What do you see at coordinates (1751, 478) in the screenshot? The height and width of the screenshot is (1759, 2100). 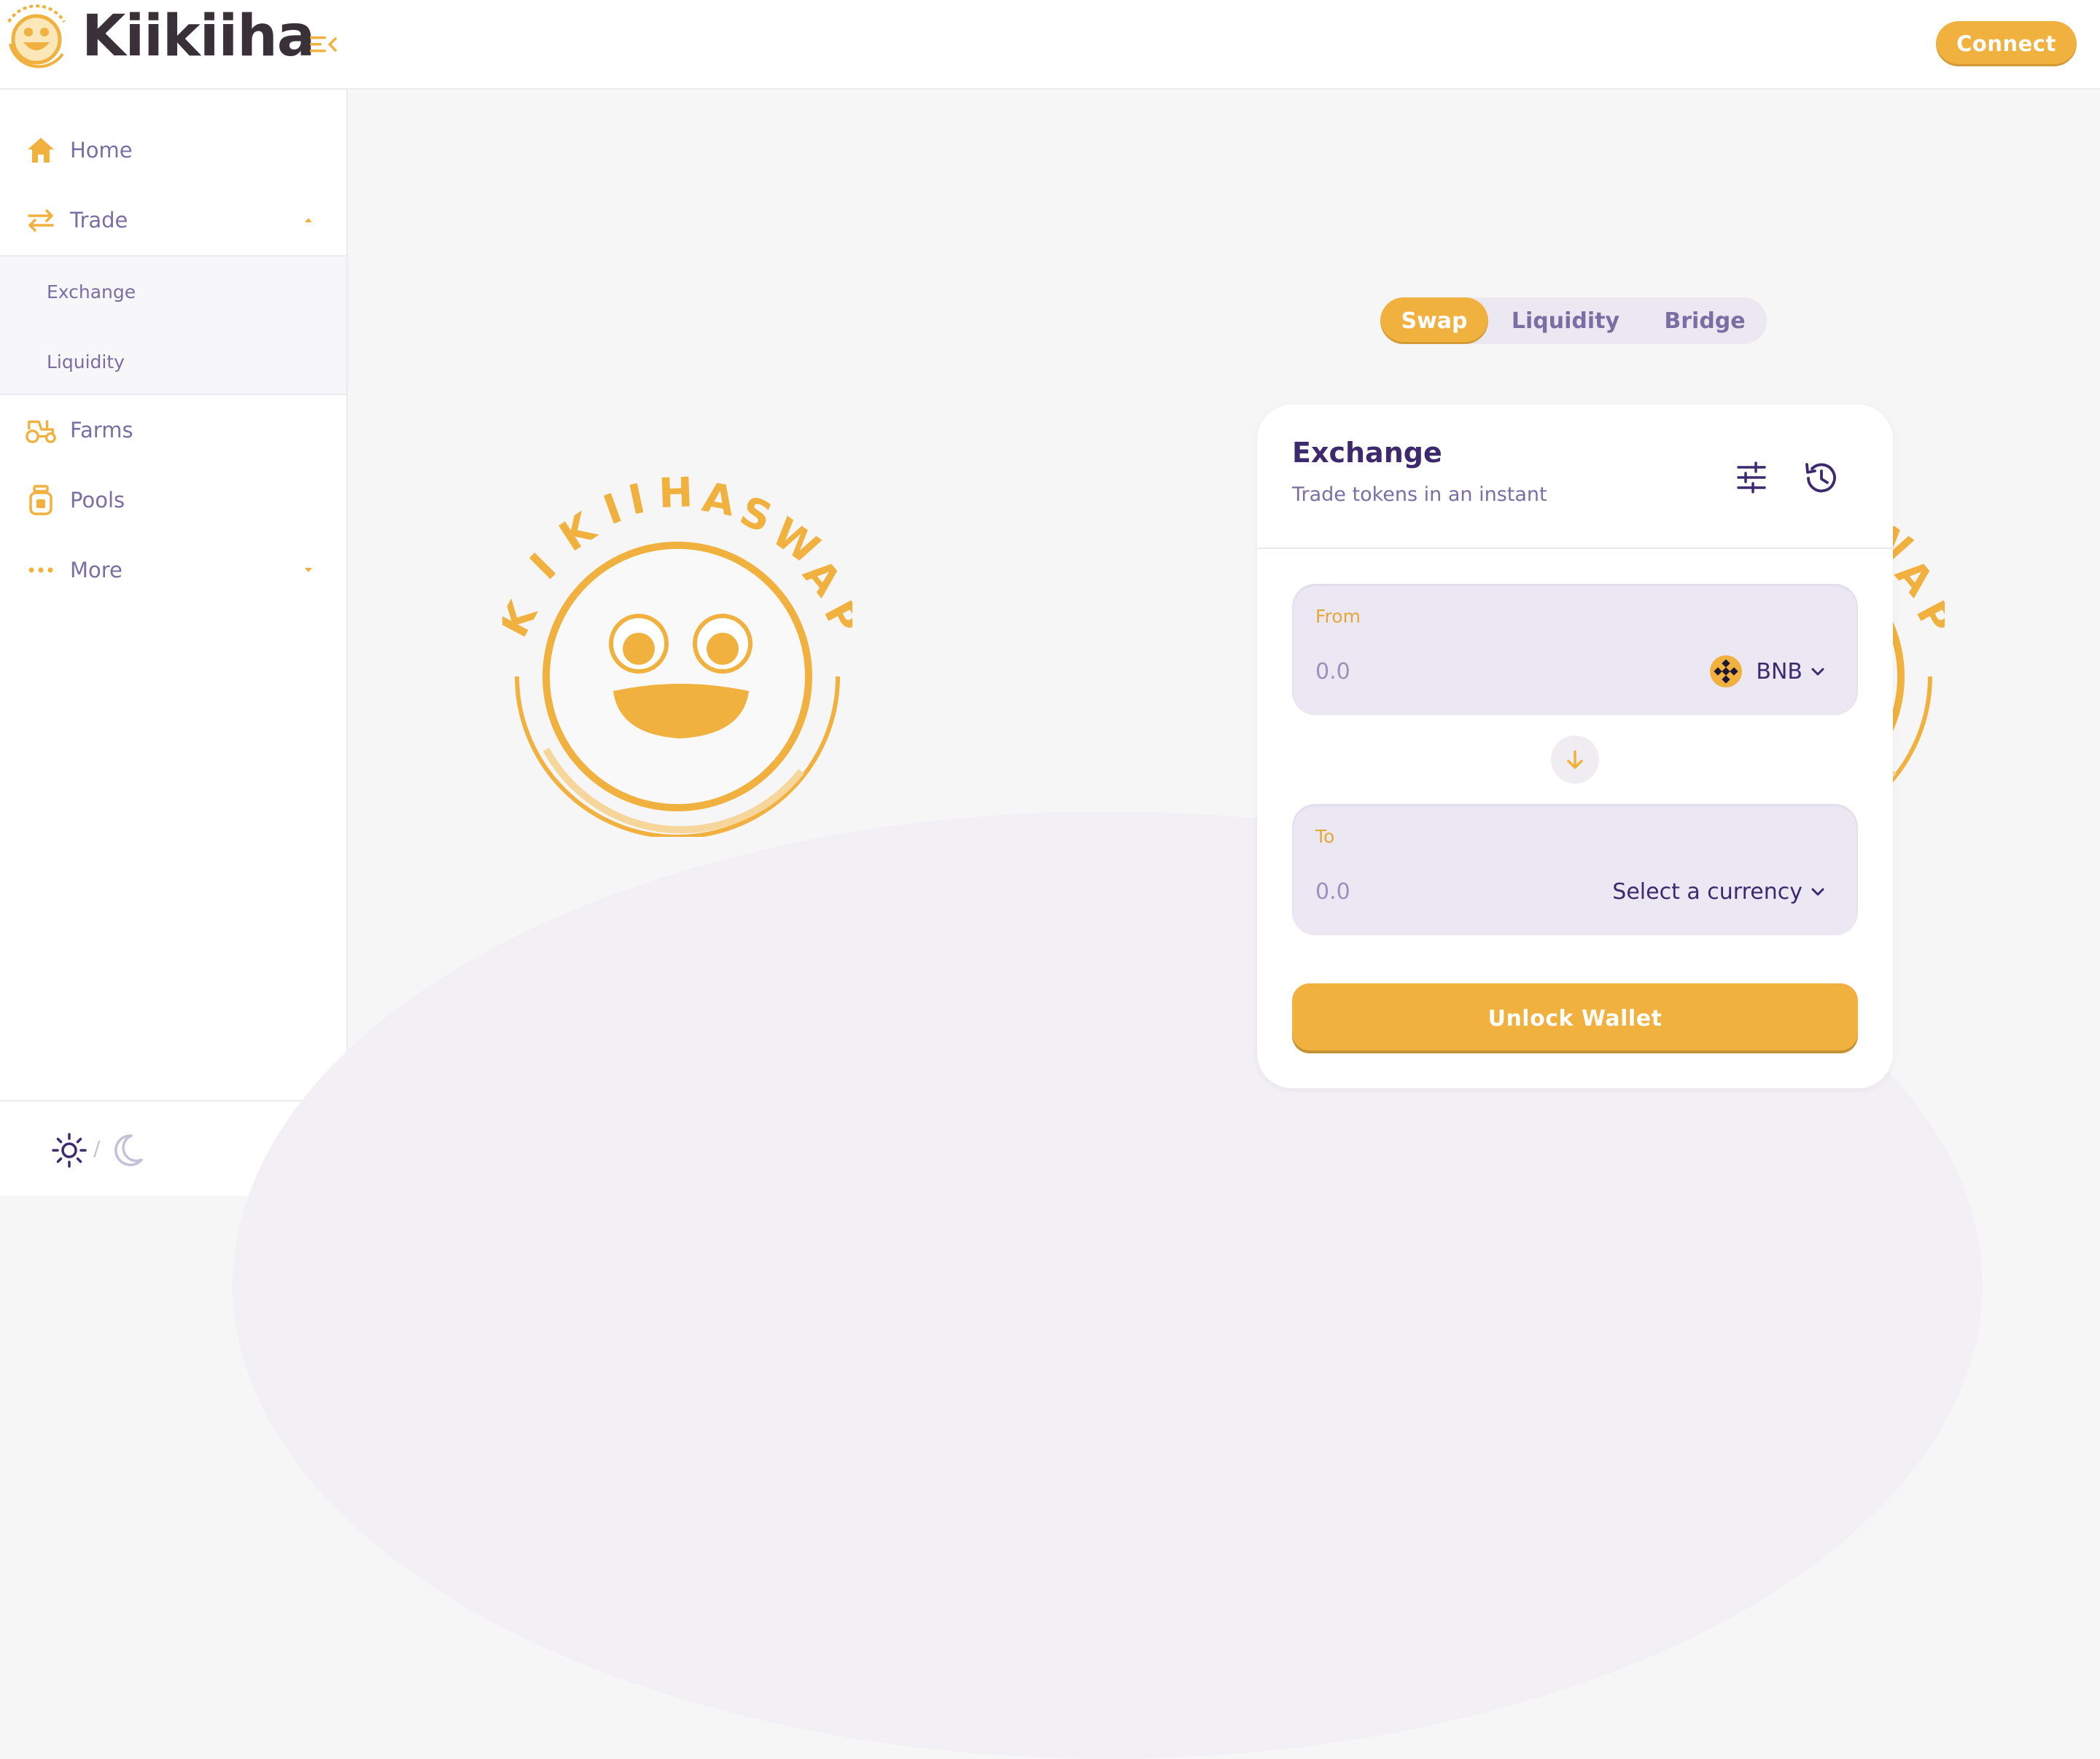 I see `sliders-icon` at bounding box center [1751, 478].